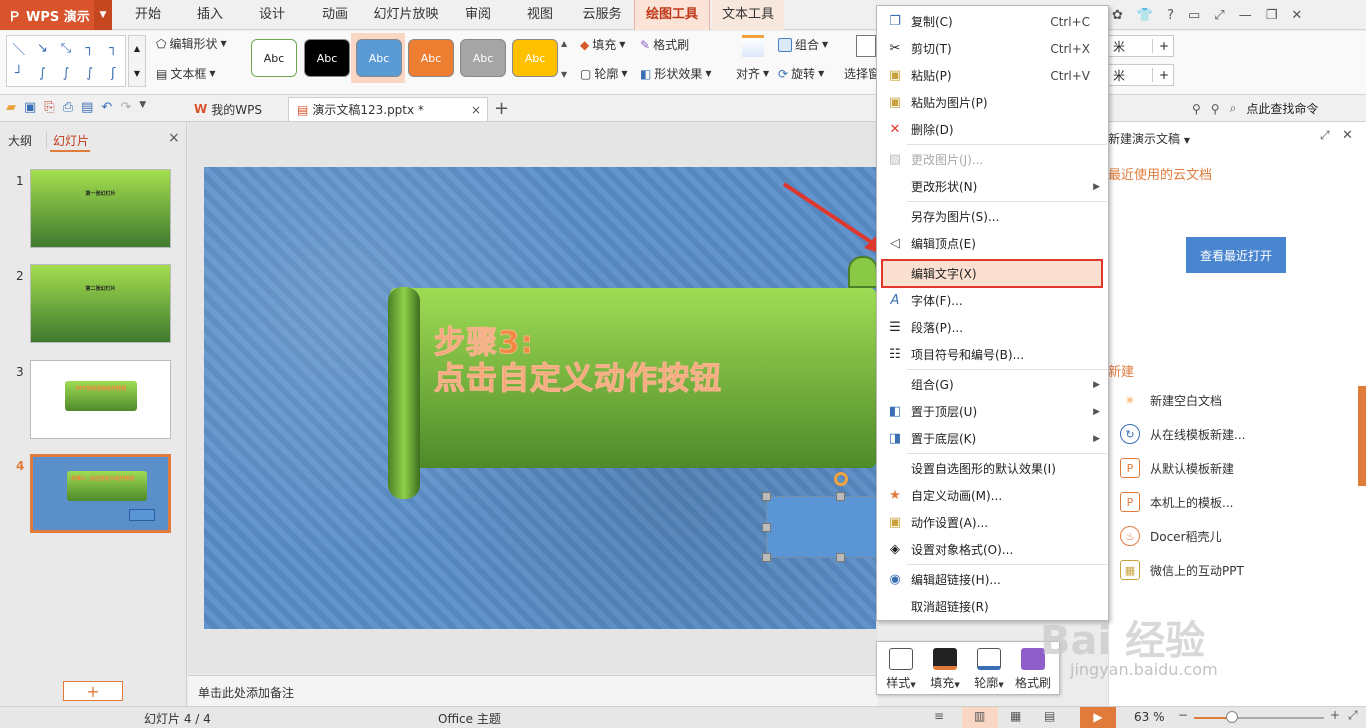  What do you see at coordinates (137, 61) in the screenshot?
I see `gallery-scroll: ▲ ▼` at bounding box center [137, 61].